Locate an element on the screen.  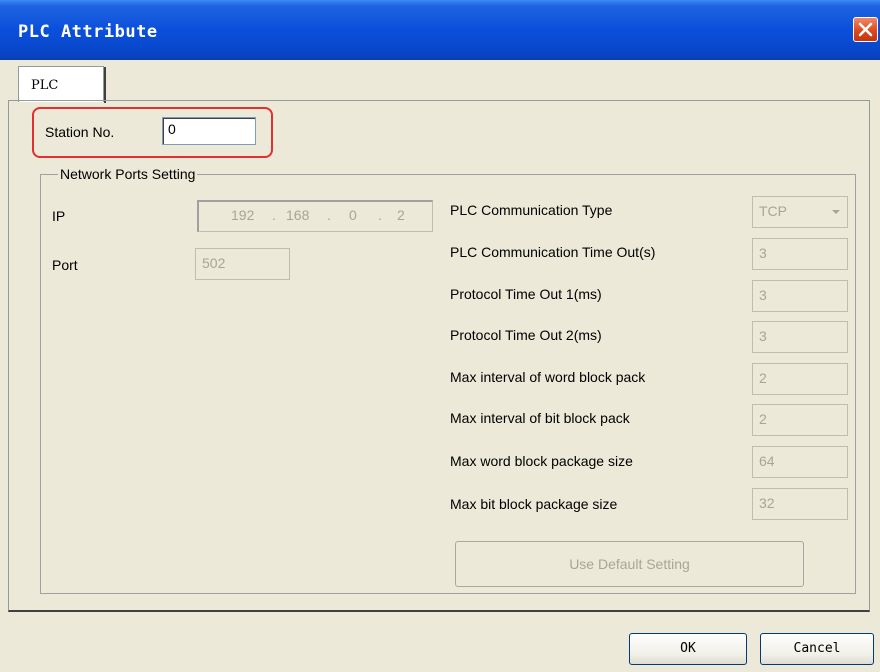
setting-input-word-interval: 2 is located at coordinates (800, 379).